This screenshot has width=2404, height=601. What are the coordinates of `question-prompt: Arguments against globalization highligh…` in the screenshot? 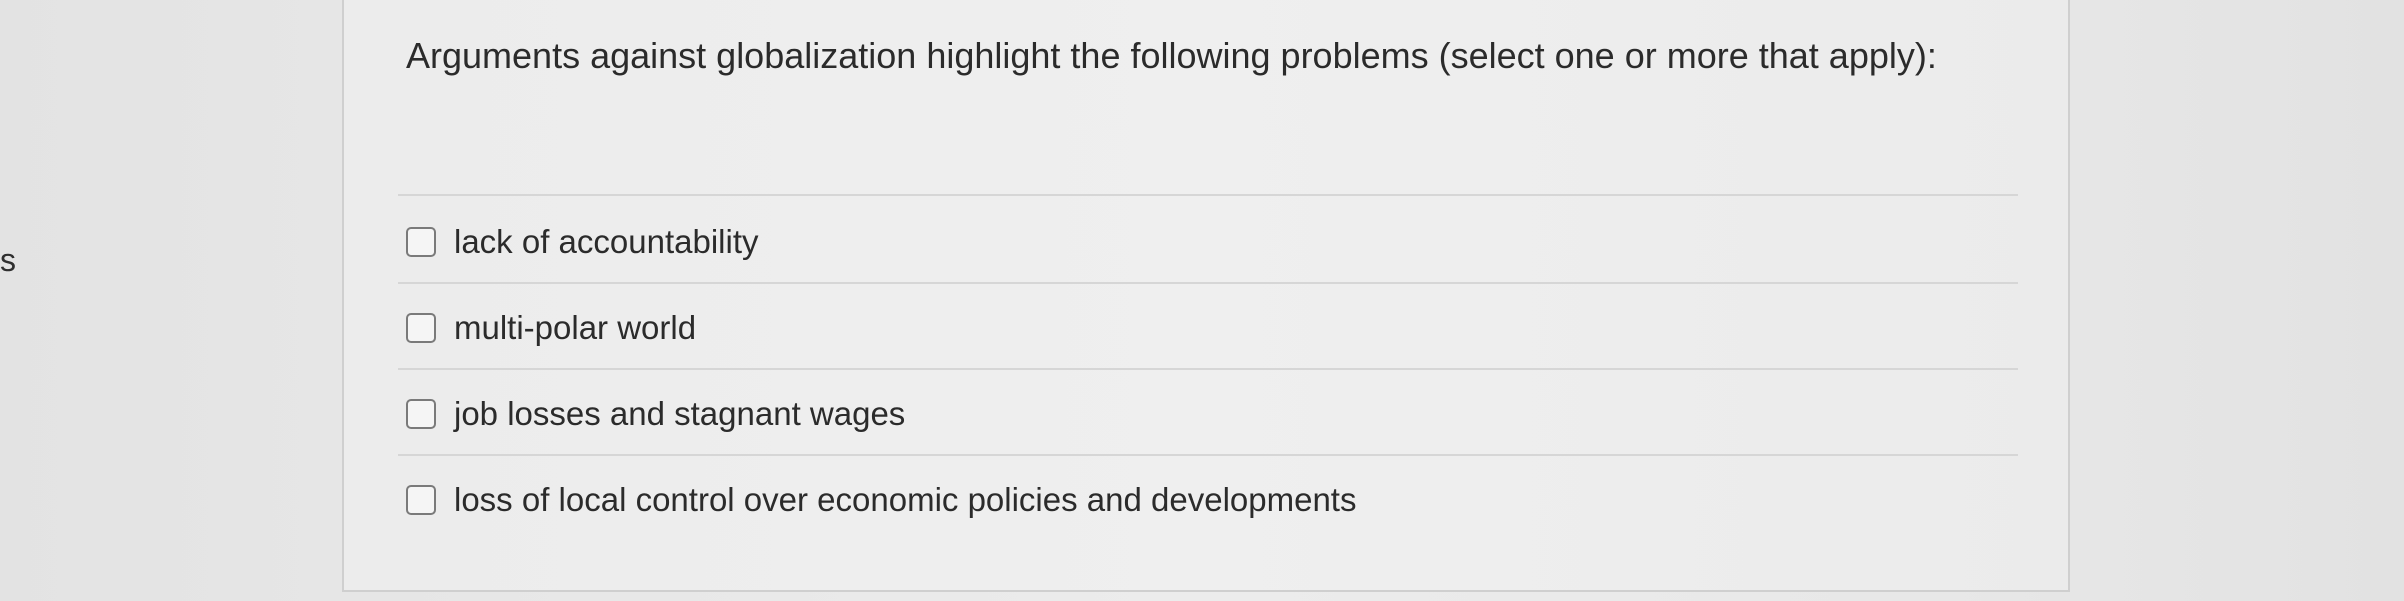 It's located at (1171, 55).